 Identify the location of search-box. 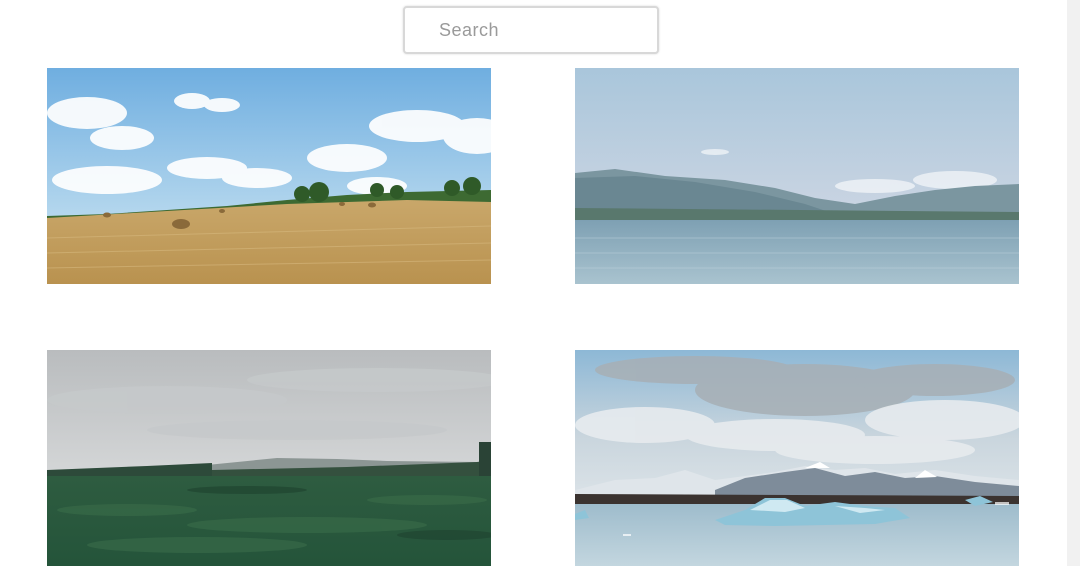
(531, 30).